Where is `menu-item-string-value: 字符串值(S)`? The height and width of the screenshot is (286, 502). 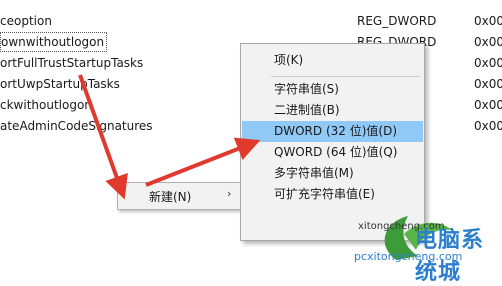
menu-item-string-value: 字符串值(S) is located at coordinates (332, 89).